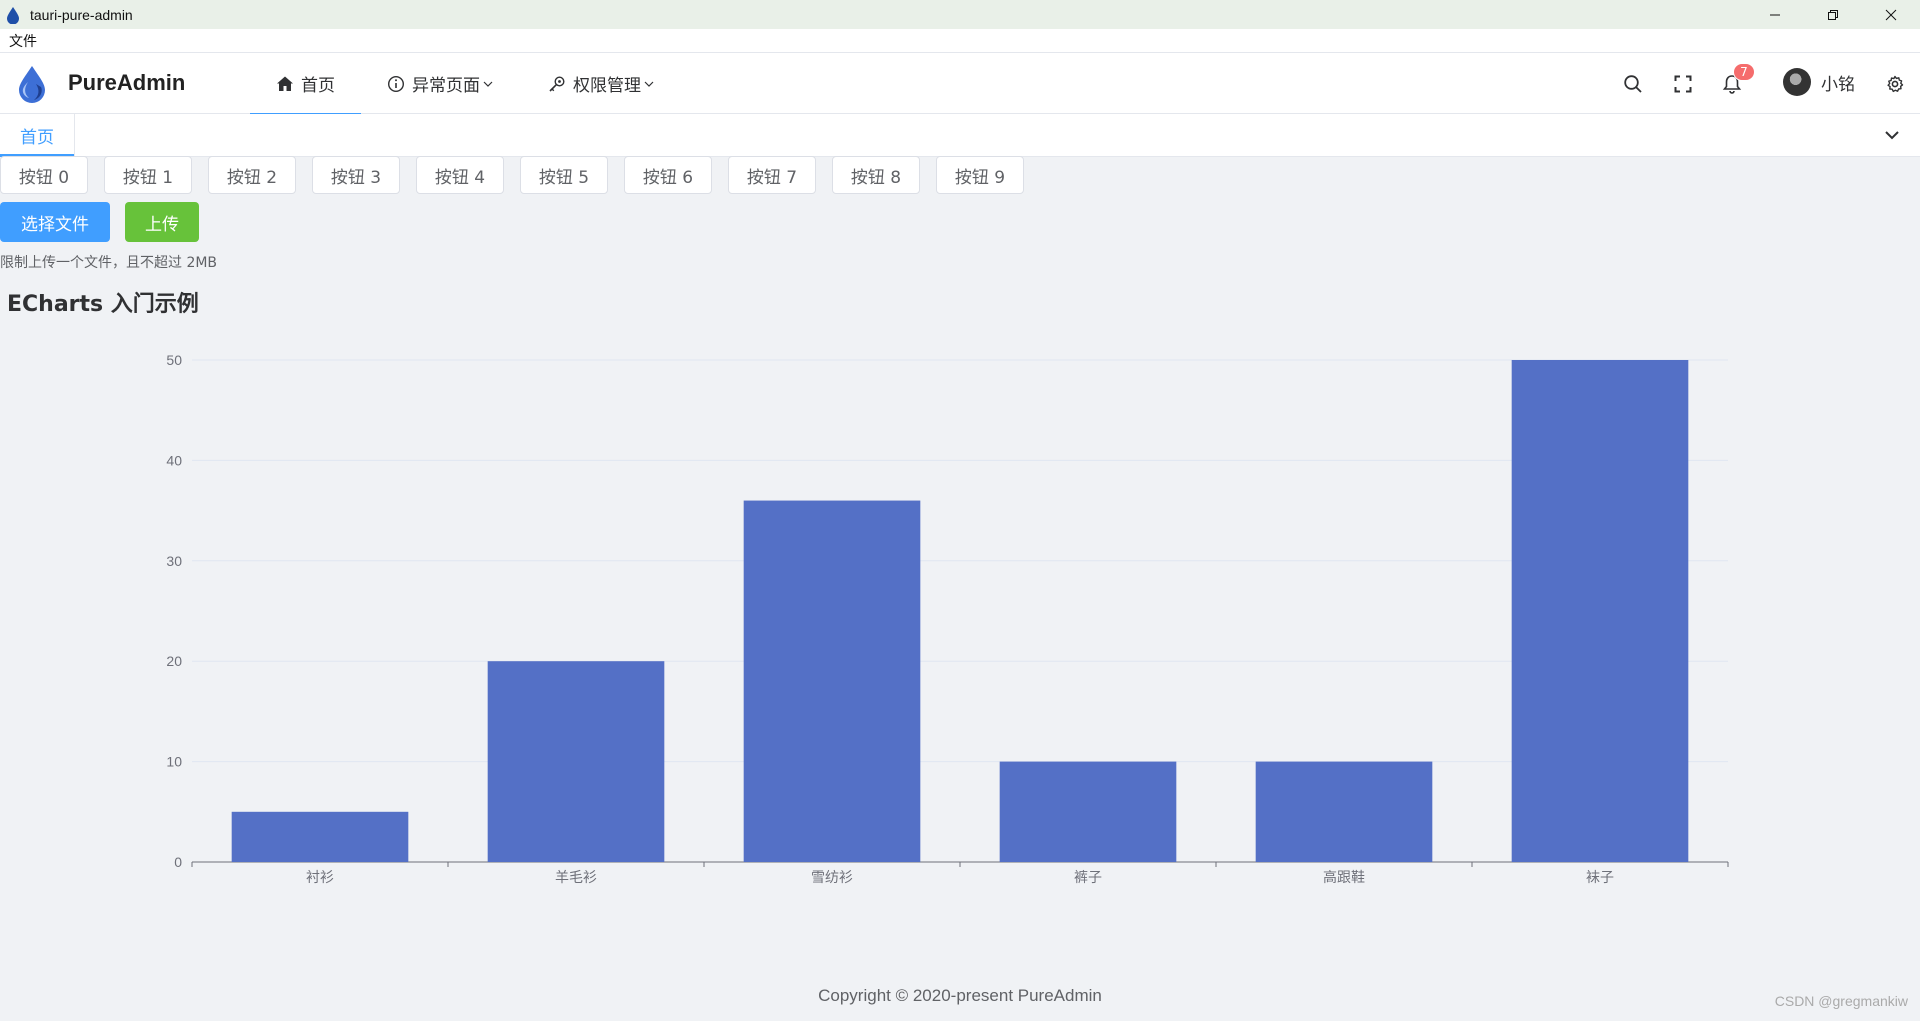 The width and height of the screenshot is (1920, 1021). I want to click on window-title: tauri-pure-admin, so click(81, 14).